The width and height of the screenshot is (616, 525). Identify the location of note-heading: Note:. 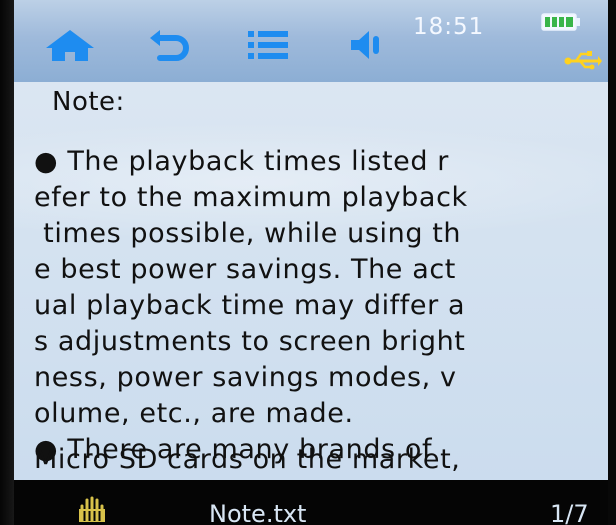
(88, 102).